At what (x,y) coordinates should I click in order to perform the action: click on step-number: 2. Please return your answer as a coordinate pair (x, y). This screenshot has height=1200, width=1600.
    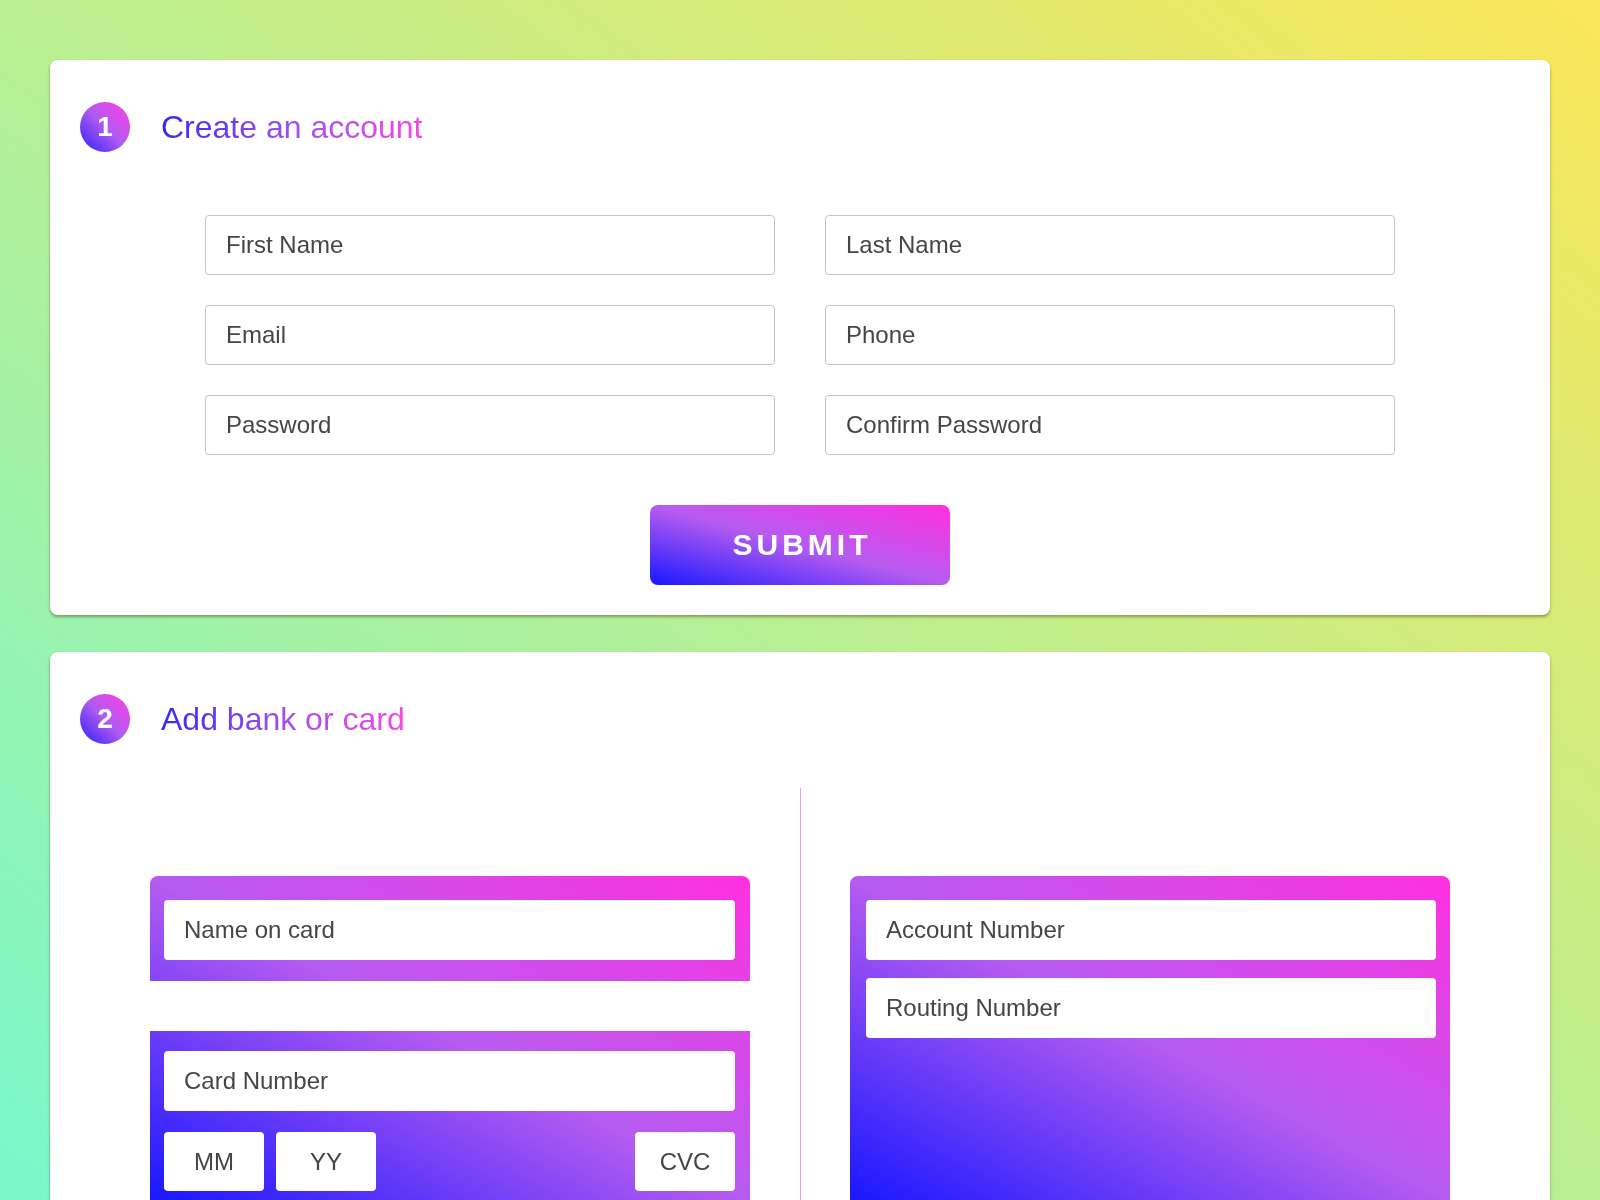
    Looking at the image, I should click on (105, 719).